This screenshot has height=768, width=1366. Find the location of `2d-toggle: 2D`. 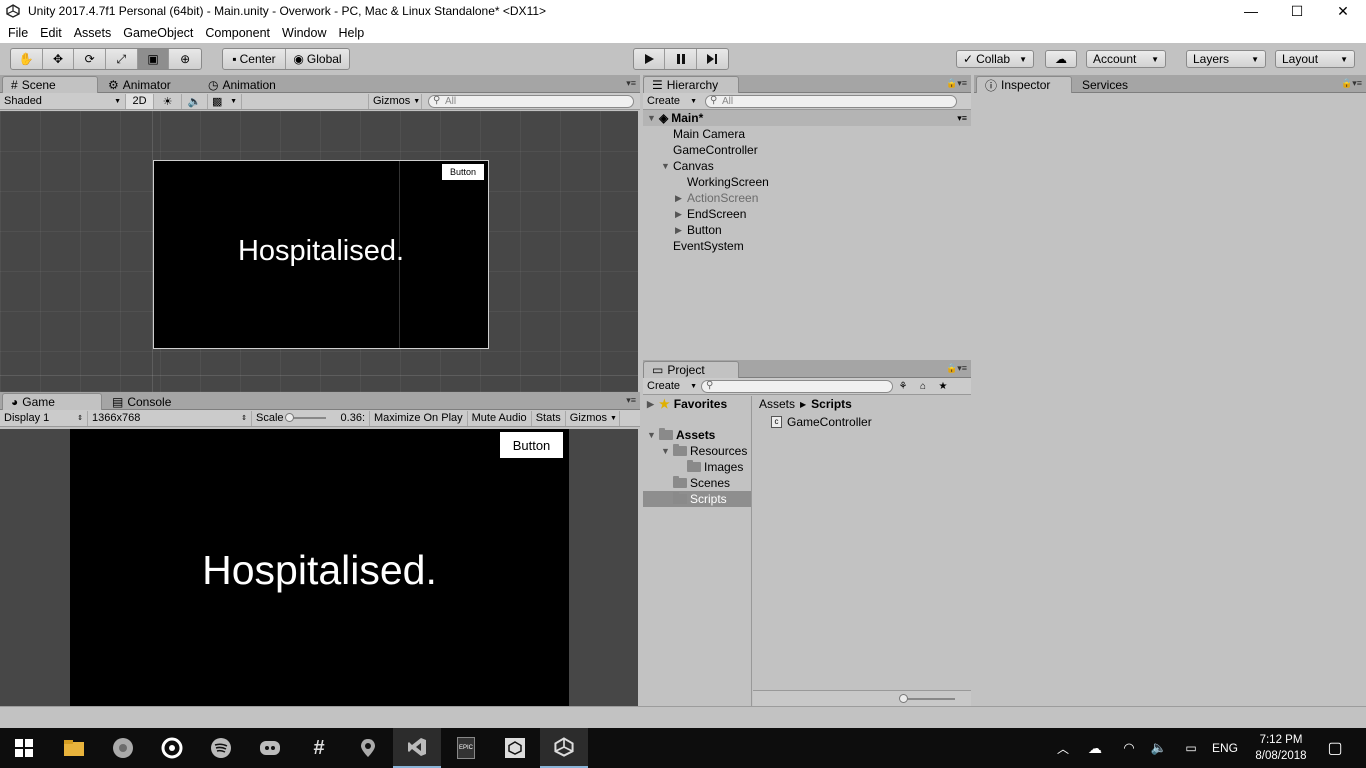

2d-toggle: 2D is located at coordinates (140, 101).